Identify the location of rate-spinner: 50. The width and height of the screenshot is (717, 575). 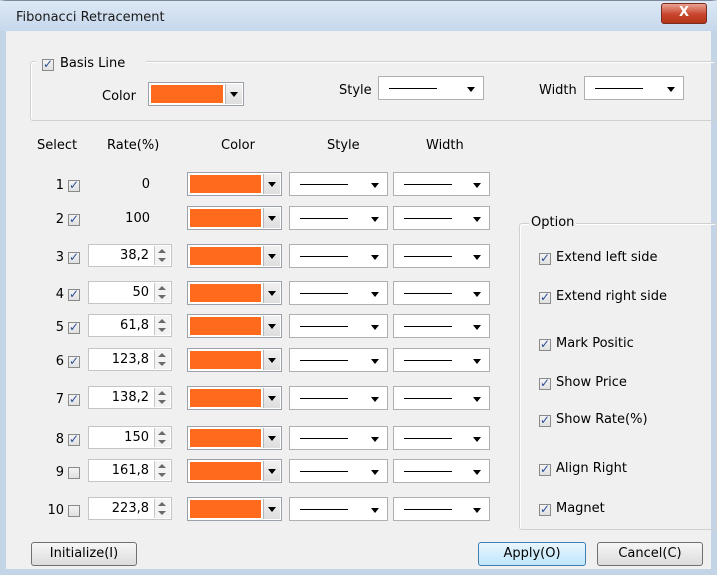
(130, 292).